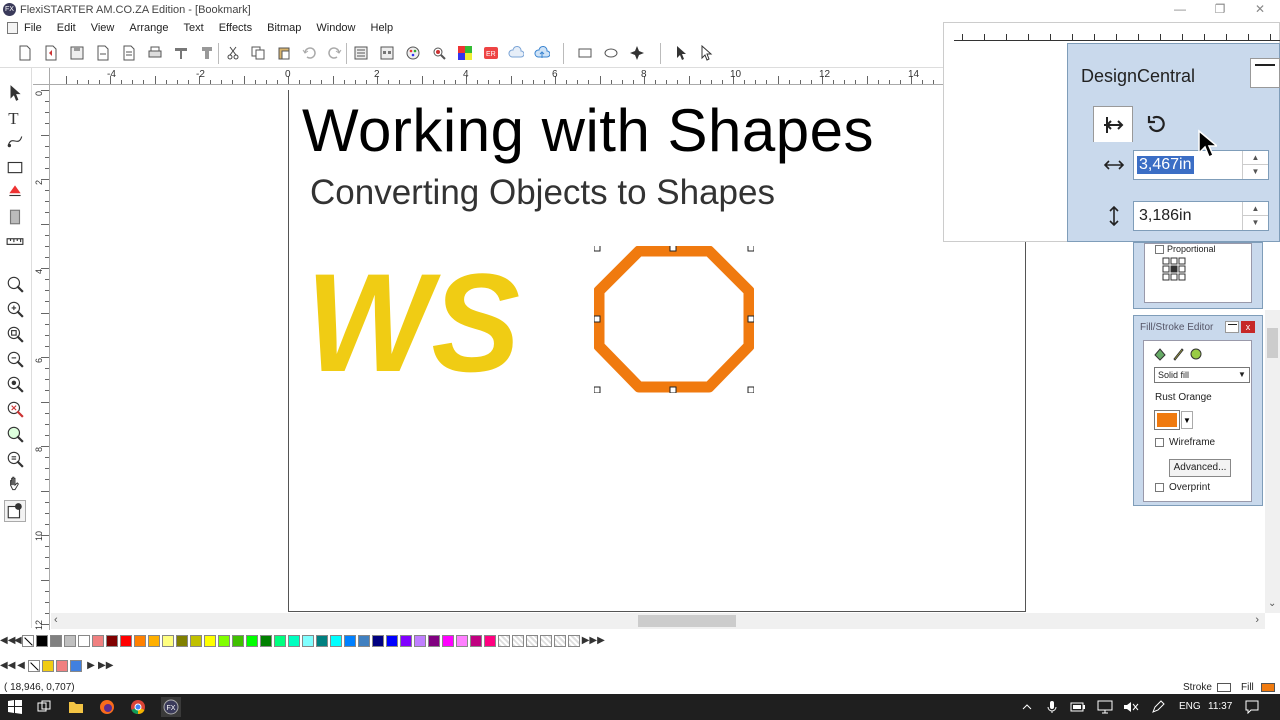 This screenshot has height=720, width=1280. I want to click on fill-color-swatch, so click(1167, 420).